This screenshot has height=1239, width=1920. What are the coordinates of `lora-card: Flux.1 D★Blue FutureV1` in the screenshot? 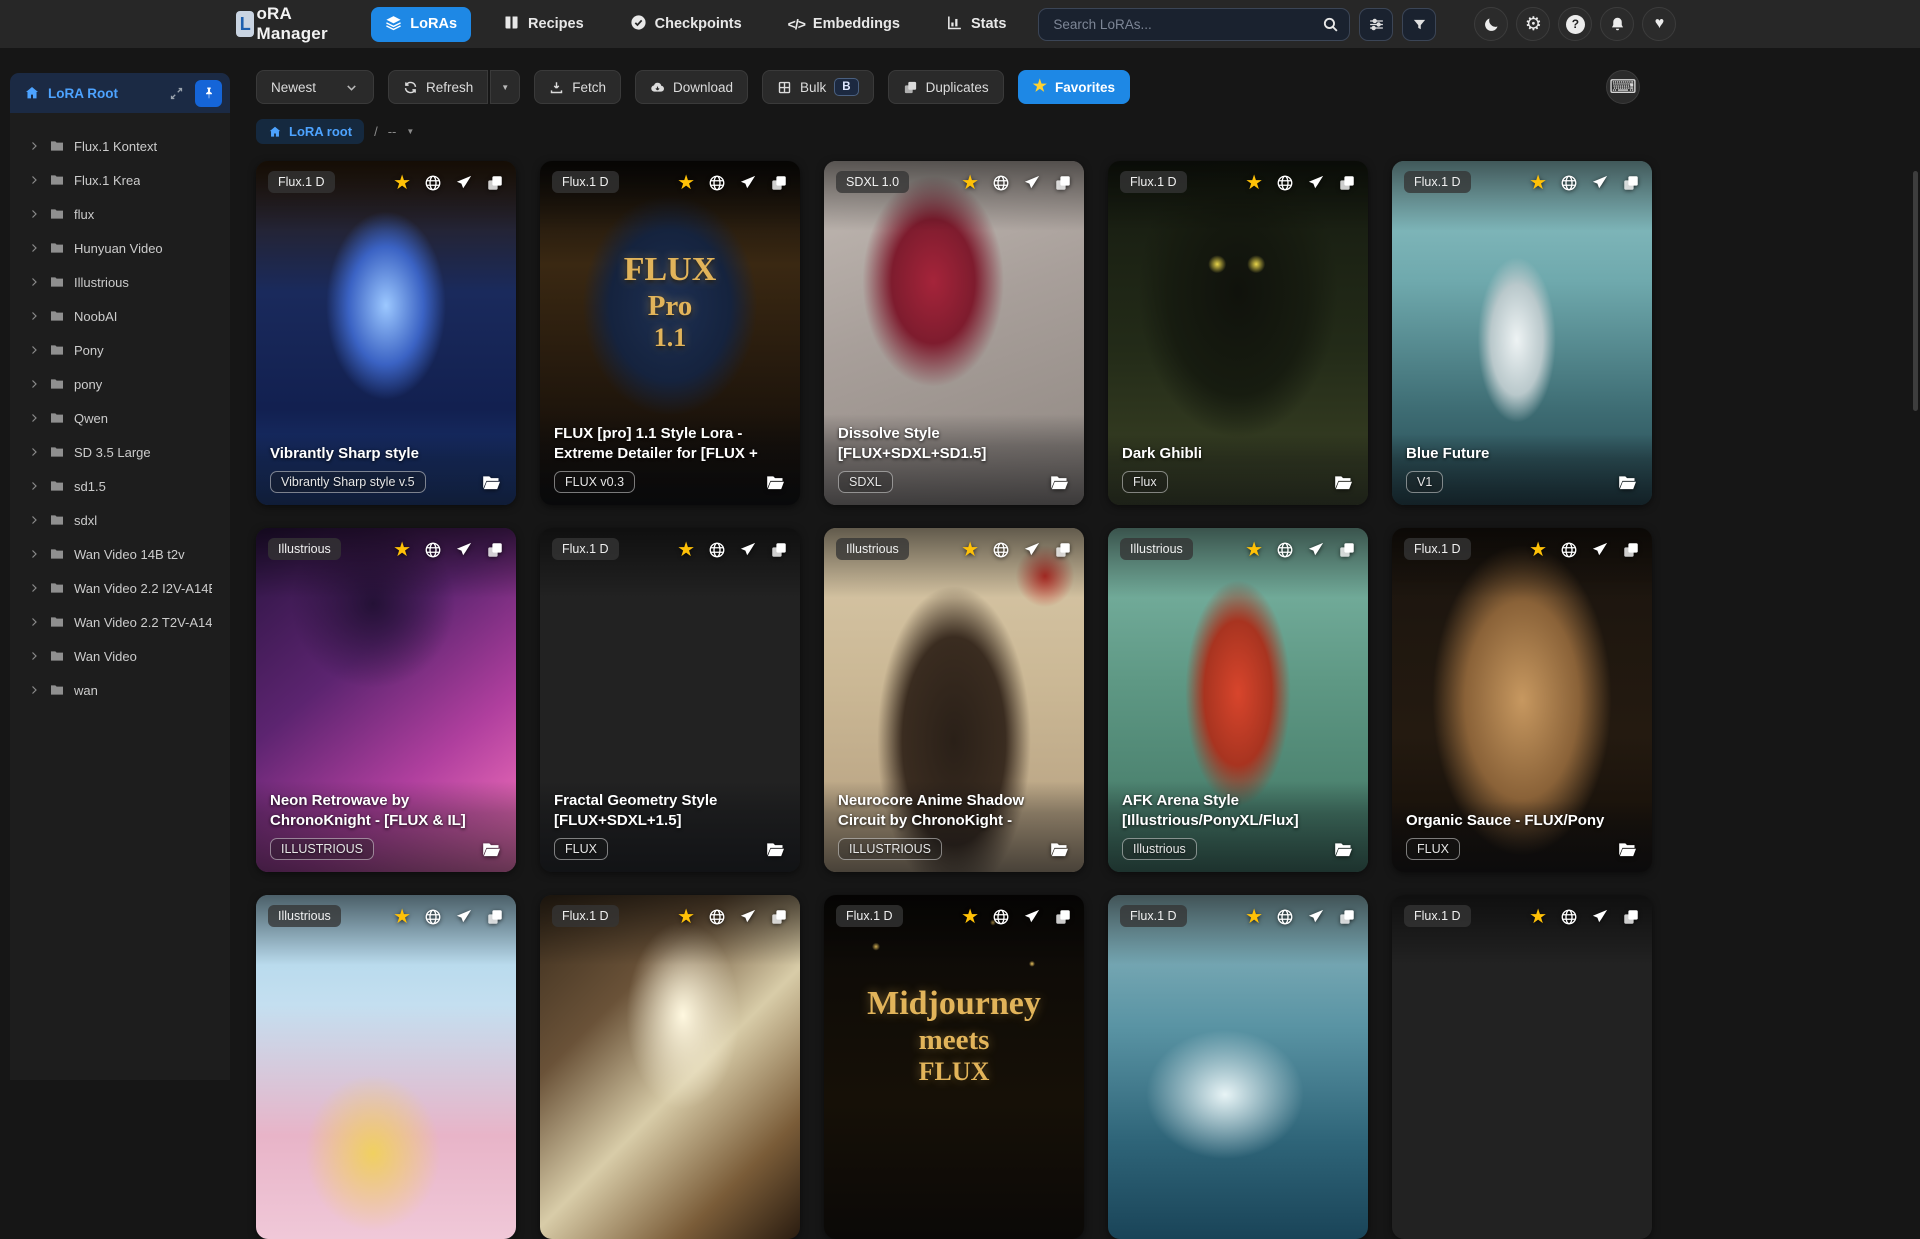 It's located at (1522, 333).